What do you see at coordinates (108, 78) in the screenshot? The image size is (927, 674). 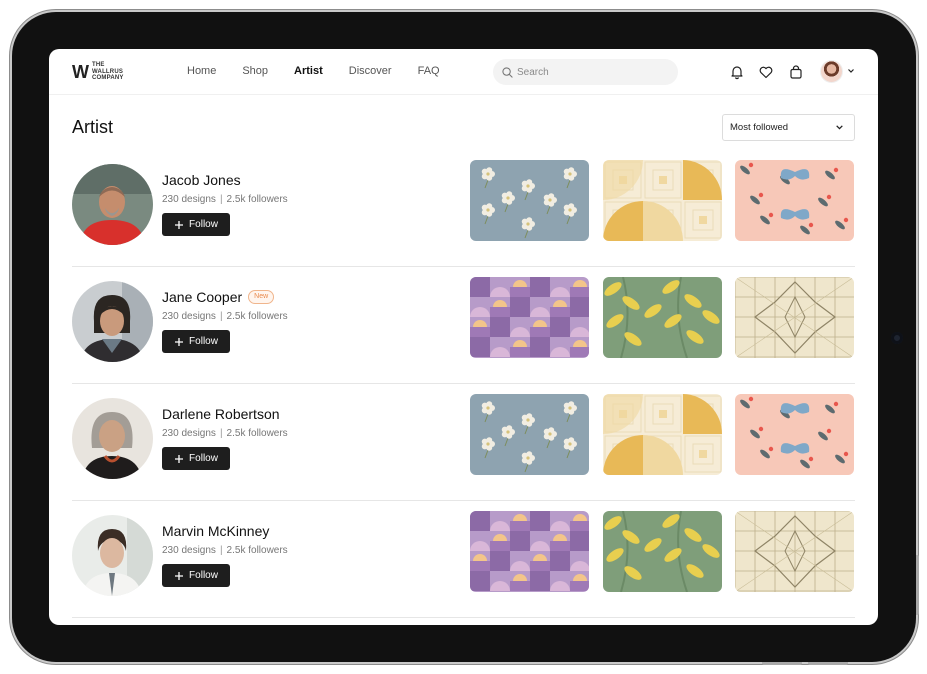 I see `logo-line: COMPANY` at bounding box center [108, 78].